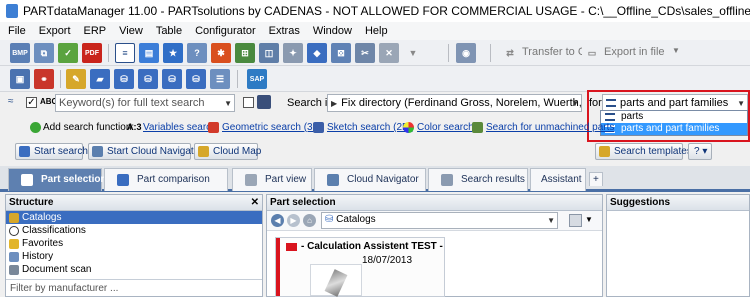 This screenshot has width=750, height=297. I want to click on database-check-icon: ⛁, so click(196, 79).